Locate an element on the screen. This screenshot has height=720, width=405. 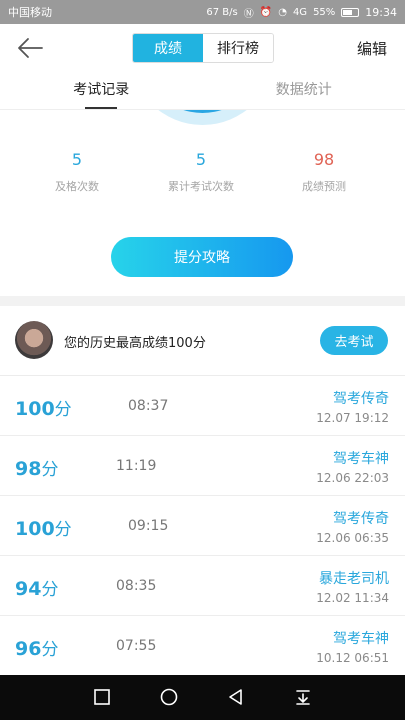
go-exam-button: 去考试 is located at coordinates (354, 340).